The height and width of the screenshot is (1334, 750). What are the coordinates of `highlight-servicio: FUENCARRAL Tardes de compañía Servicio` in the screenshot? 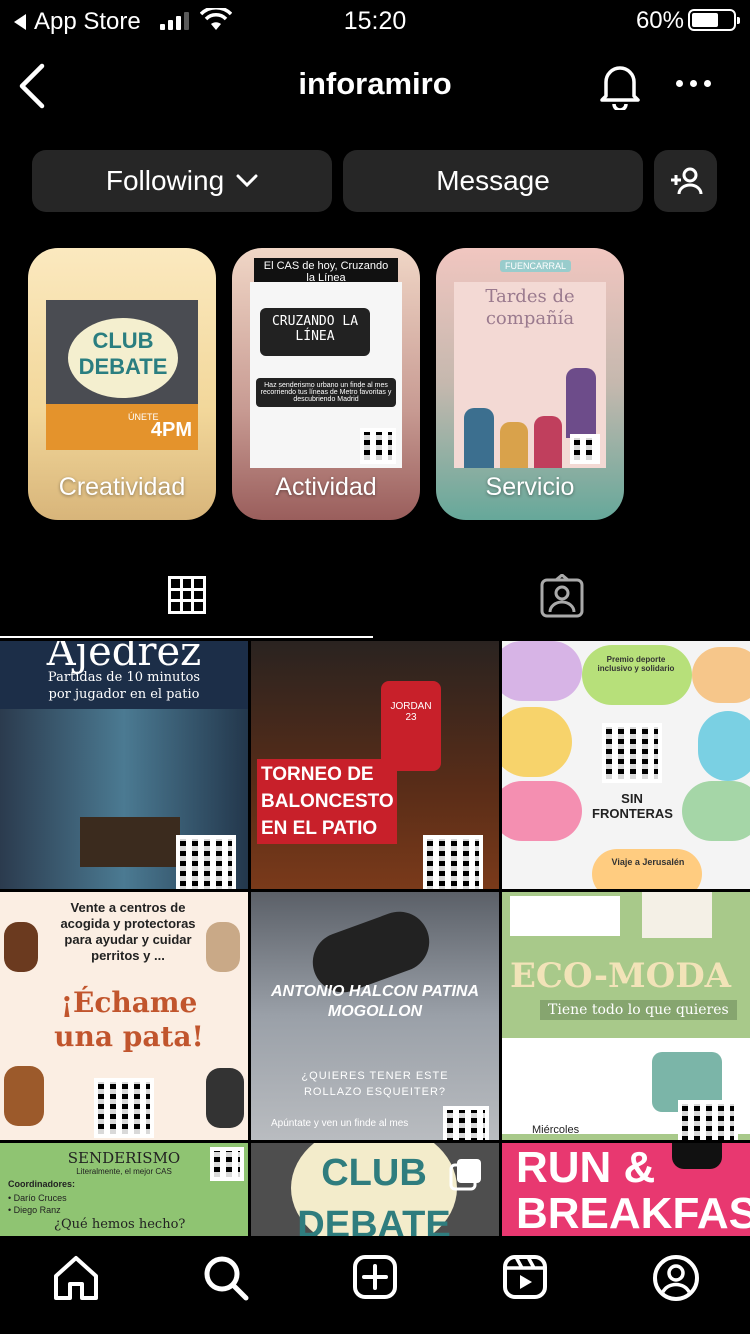 It's located at (530, 384).